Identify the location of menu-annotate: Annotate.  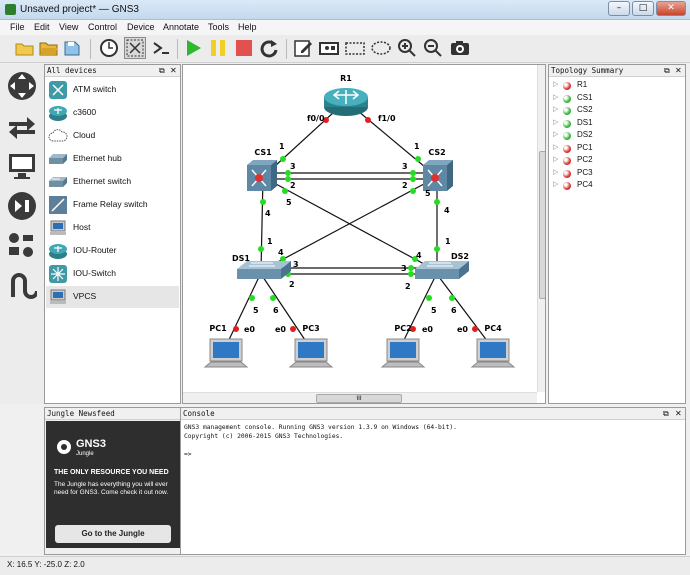
(181, 27).